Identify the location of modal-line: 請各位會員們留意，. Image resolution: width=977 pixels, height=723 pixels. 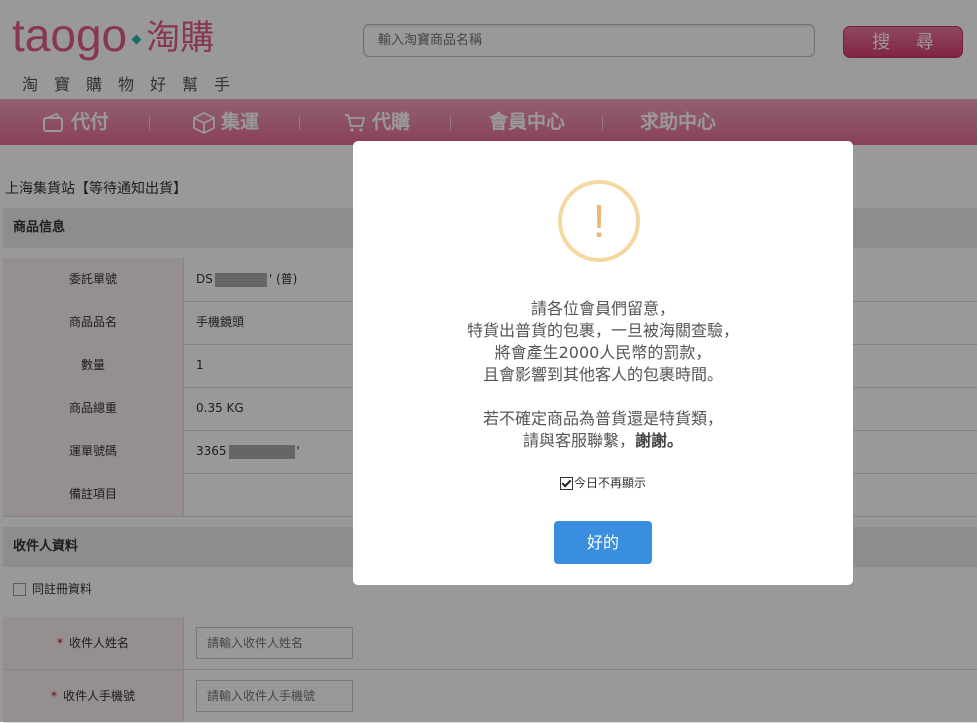
(602, 308).